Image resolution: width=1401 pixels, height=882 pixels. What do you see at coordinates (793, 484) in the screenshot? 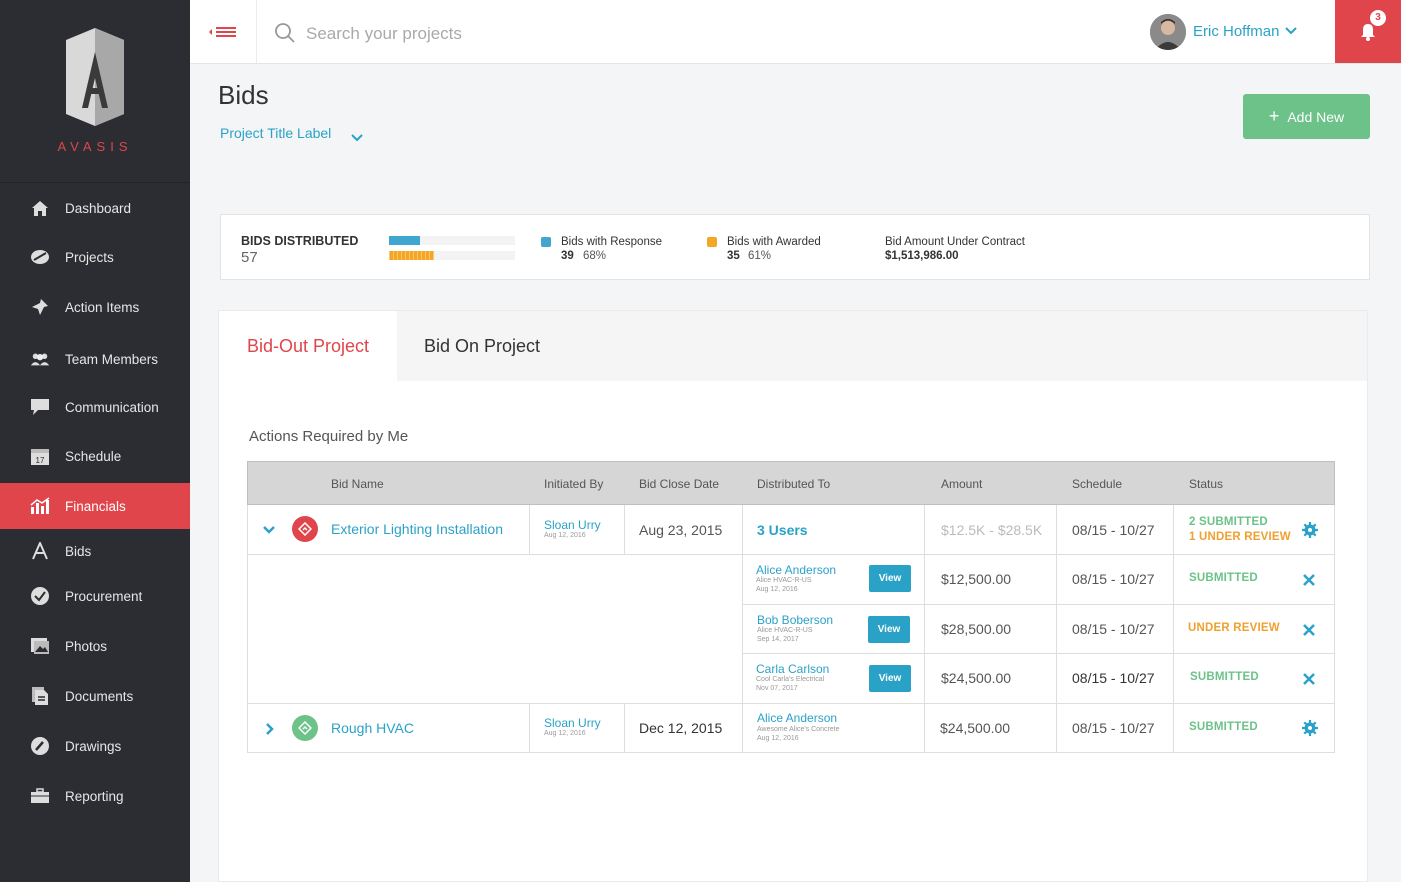
I see `column-header-distributed-to: Distributed To` at bounding box center [793, 484].